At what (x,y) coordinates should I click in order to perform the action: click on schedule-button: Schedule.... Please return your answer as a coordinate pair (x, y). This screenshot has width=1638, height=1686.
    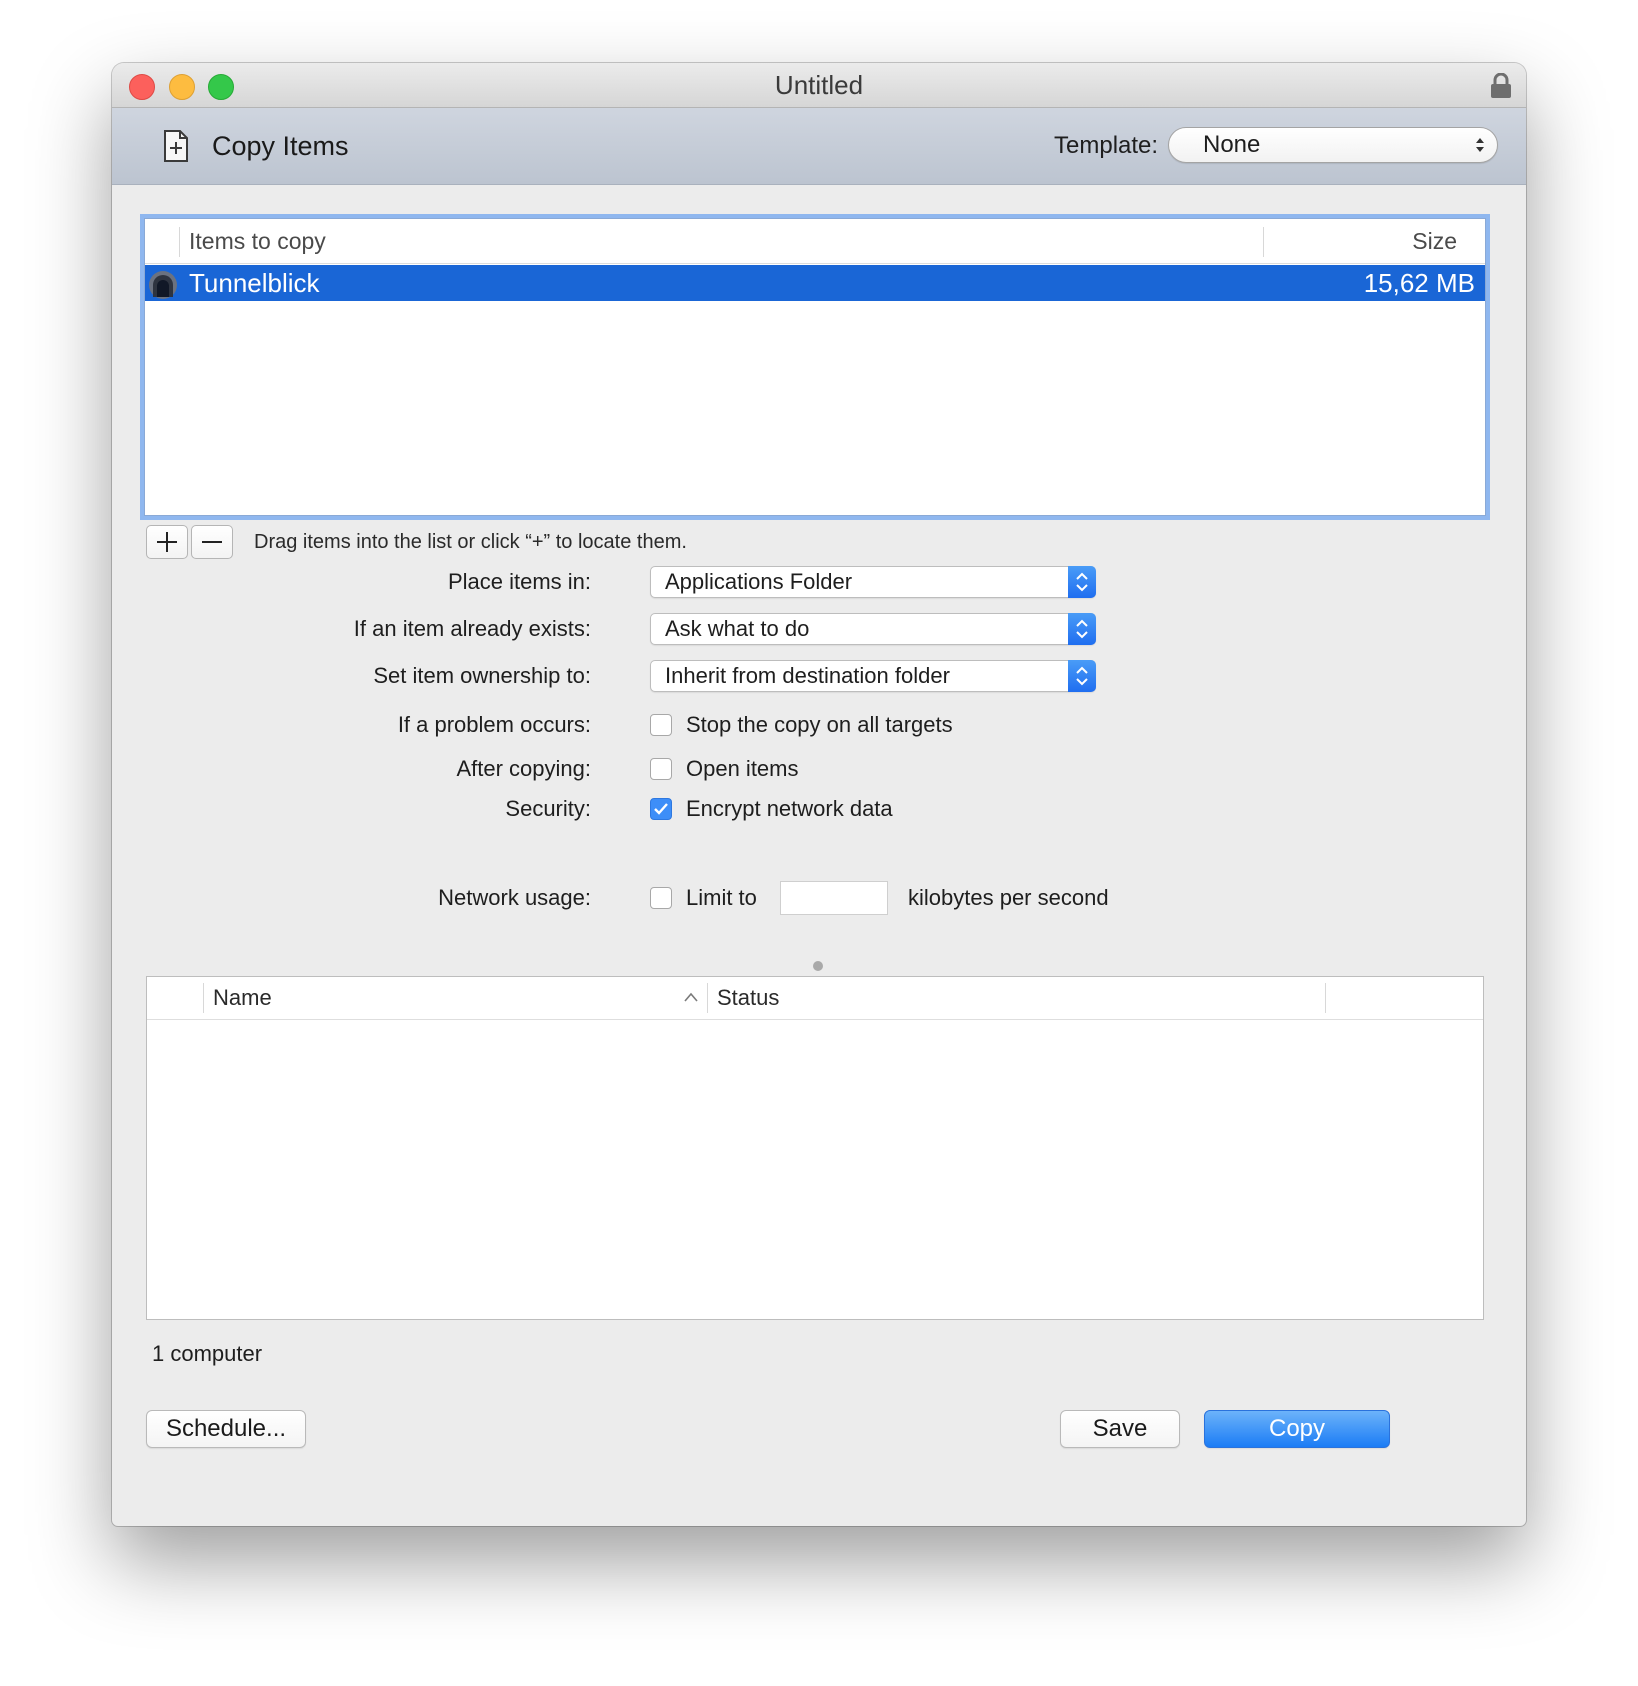
    Looking at the image, I should click on (226, 1429).